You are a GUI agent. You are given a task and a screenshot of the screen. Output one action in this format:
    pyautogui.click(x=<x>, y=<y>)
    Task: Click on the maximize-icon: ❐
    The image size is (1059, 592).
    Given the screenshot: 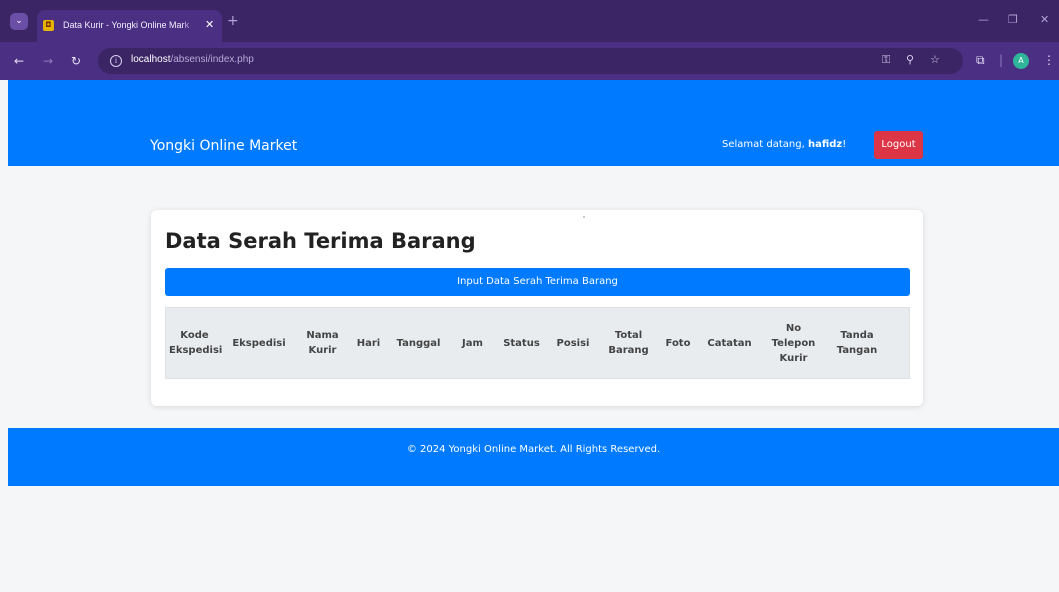 What is the action you would take?
    pyautogui.click(x=1013, y=20)
    